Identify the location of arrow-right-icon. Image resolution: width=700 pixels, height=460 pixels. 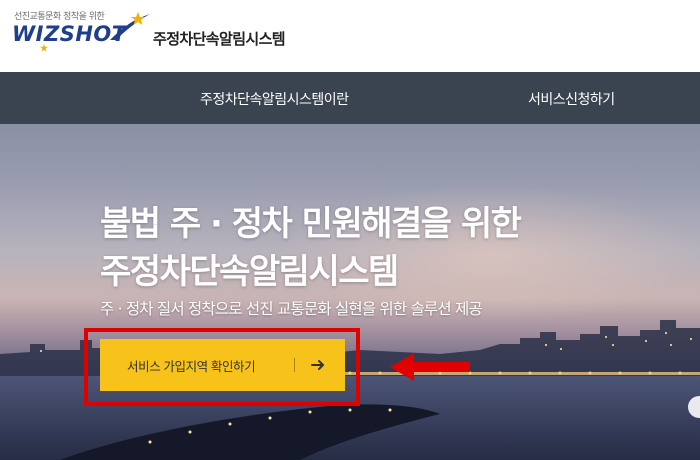
(317, 365).